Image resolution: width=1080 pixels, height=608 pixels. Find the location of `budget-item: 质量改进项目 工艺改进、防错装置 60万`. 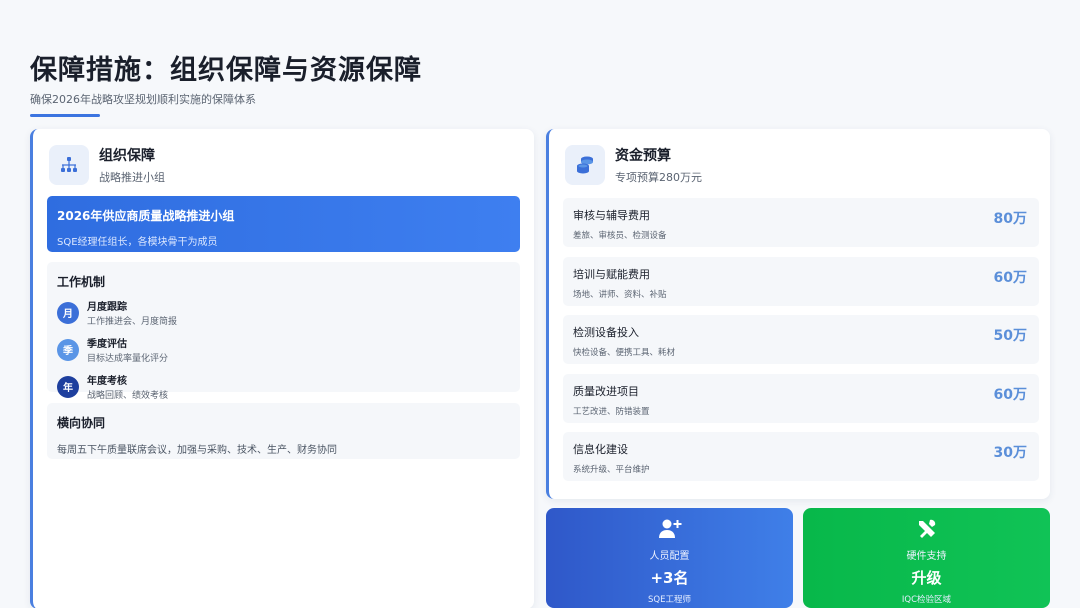

budget-item: 质量改进项目 工艺改进、防错装置 60万 is located at coordinates (801, 398).